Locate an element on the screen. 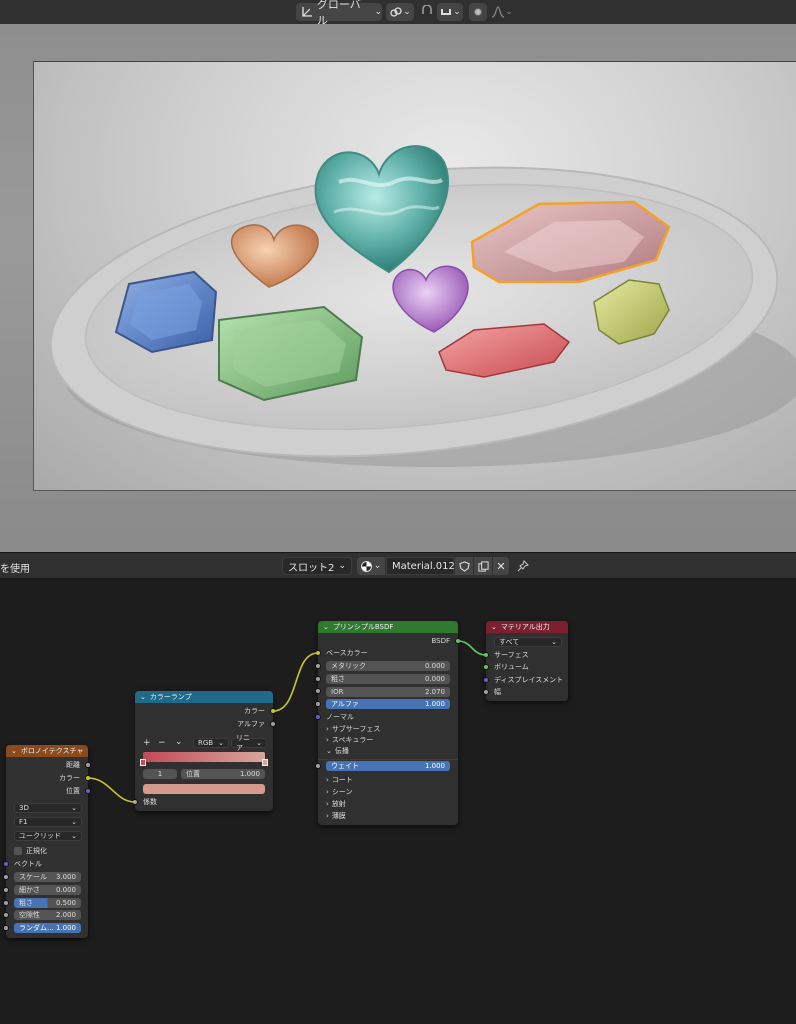 This screenshot has height=1024, width=796. duplicate-material-button is located at coordinates (483, 566).